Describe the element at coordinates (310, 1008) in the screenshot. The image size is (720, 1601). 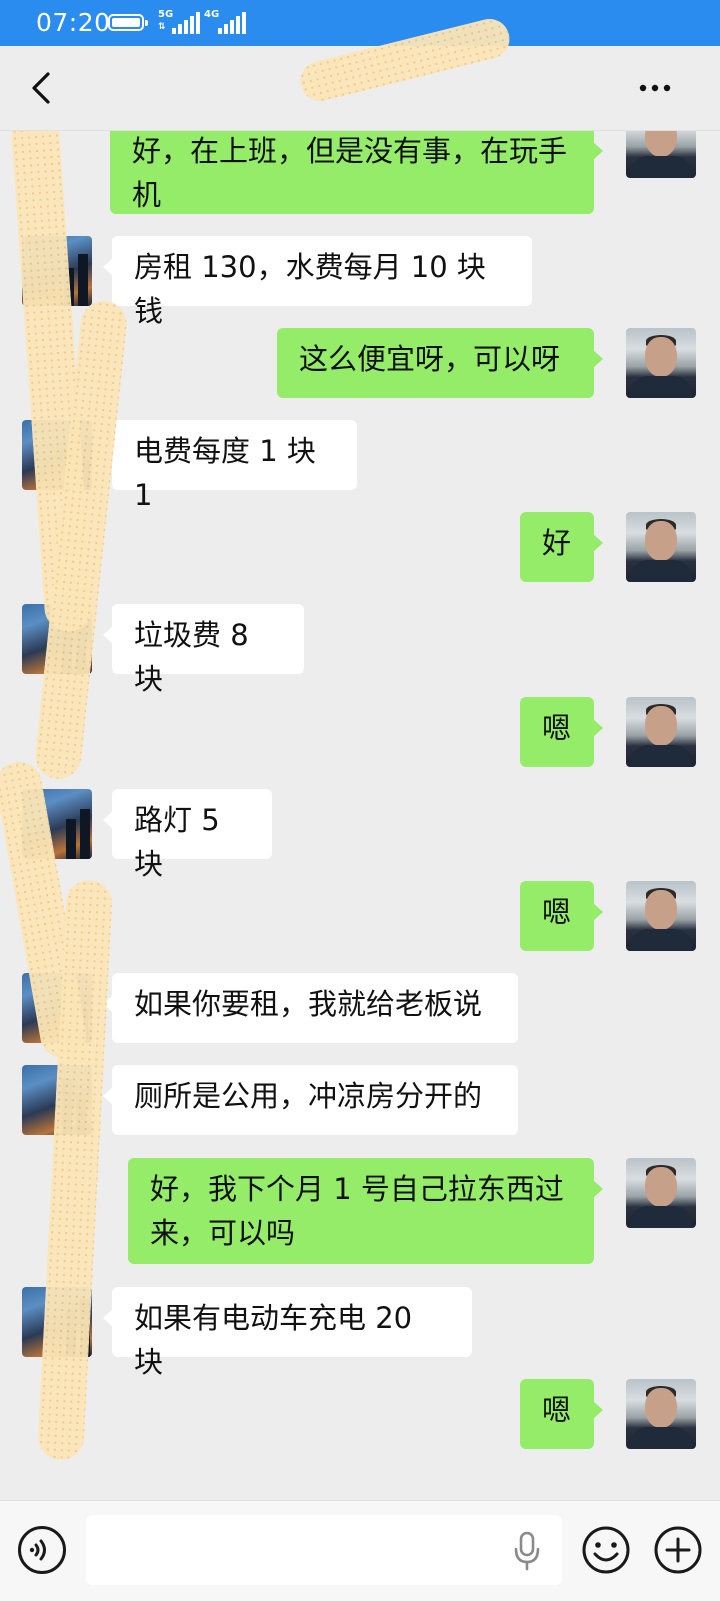
I see `message-bubble-incoming: 如果你要租，我就给老板说` at that location.